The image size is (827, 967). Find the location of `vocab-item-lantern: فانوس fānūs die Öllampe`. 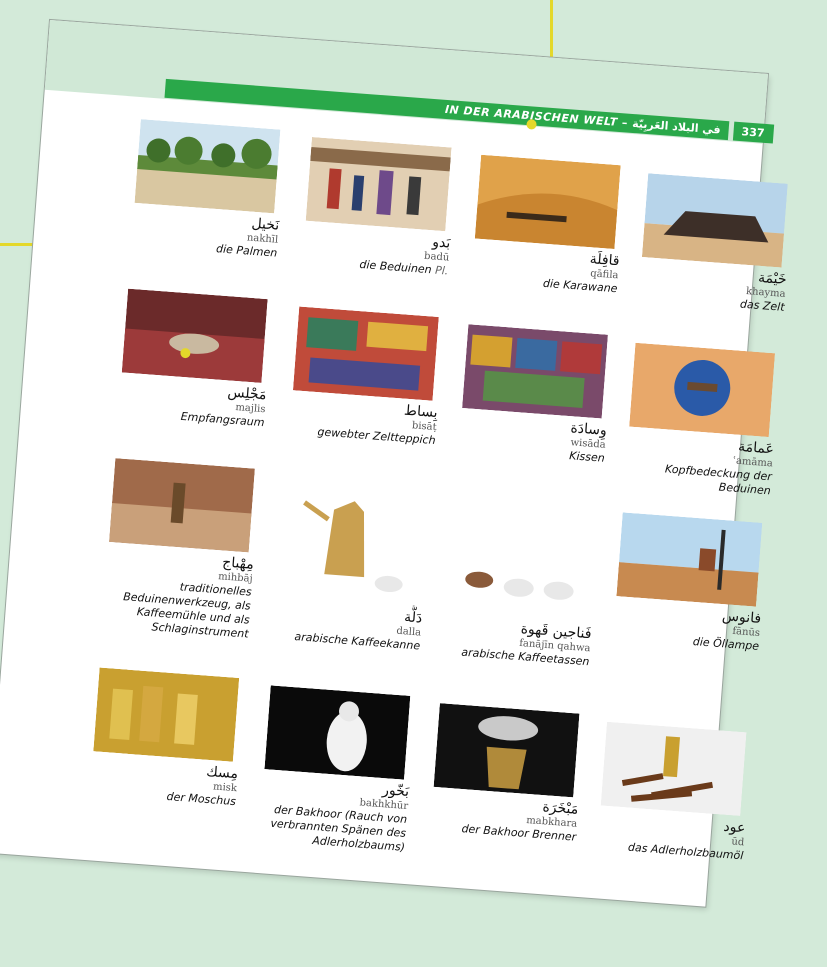

vocab-item-lantern: فانوس fānūs die Öllampe is located at coordinates (692, 583).